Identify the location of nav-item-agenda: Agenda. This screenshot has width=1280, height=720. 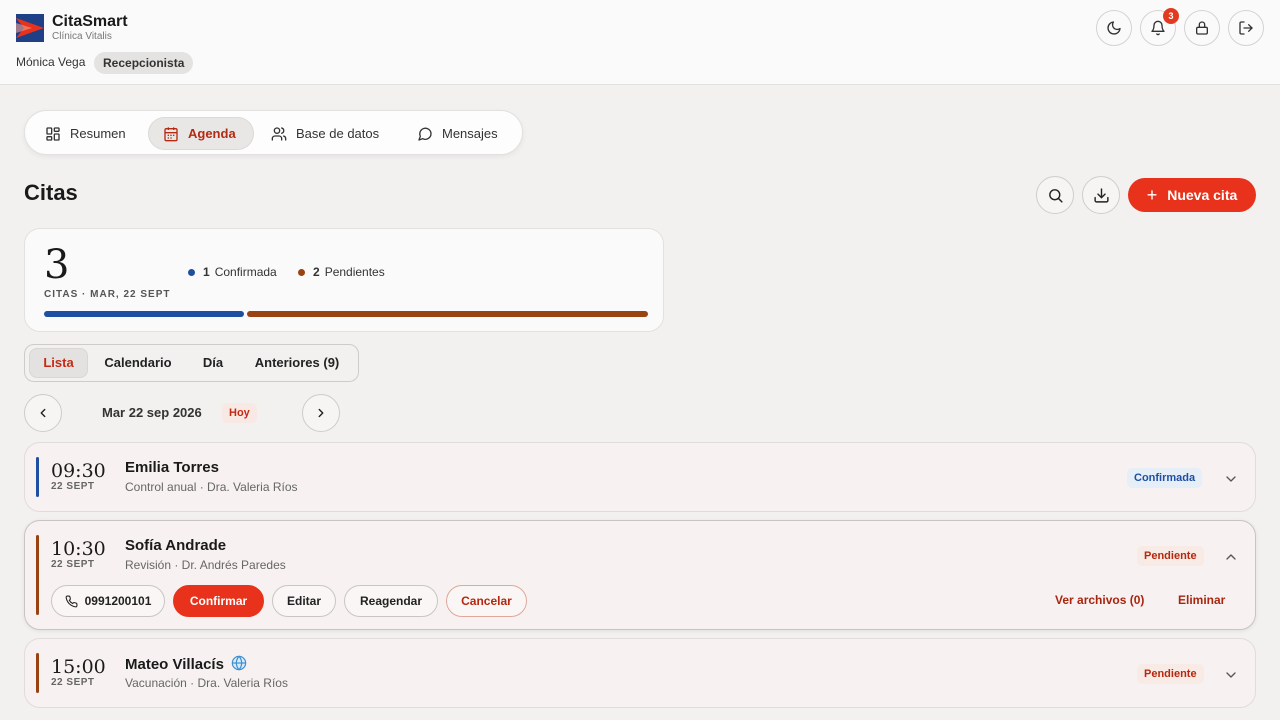
(201, 133).